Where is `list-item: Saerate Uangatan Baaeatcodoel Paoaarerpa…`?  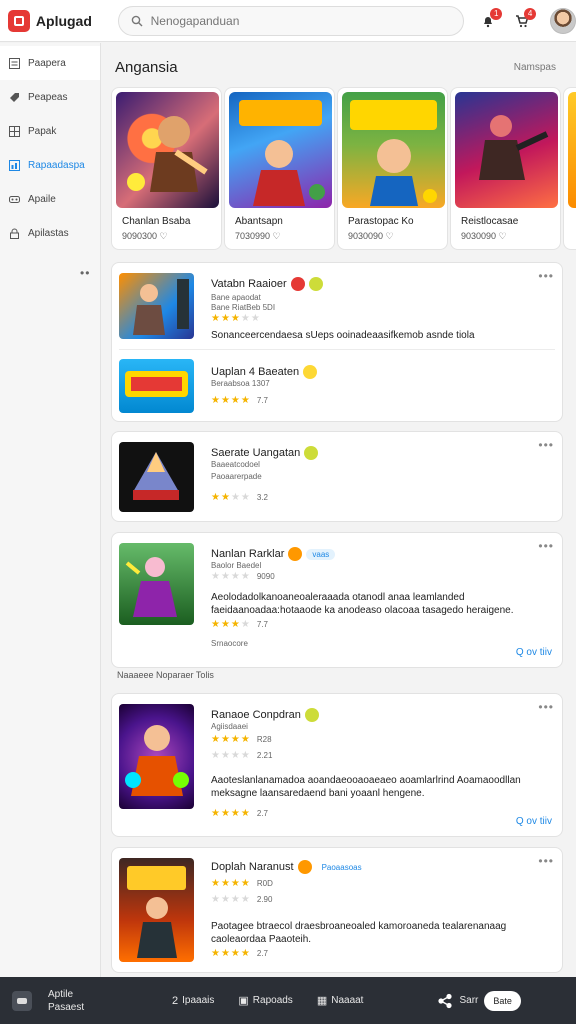 list-item: Saerate Uangatan Baaeatcodoel Paoaarerpa… is located at coordinates (339, 477).